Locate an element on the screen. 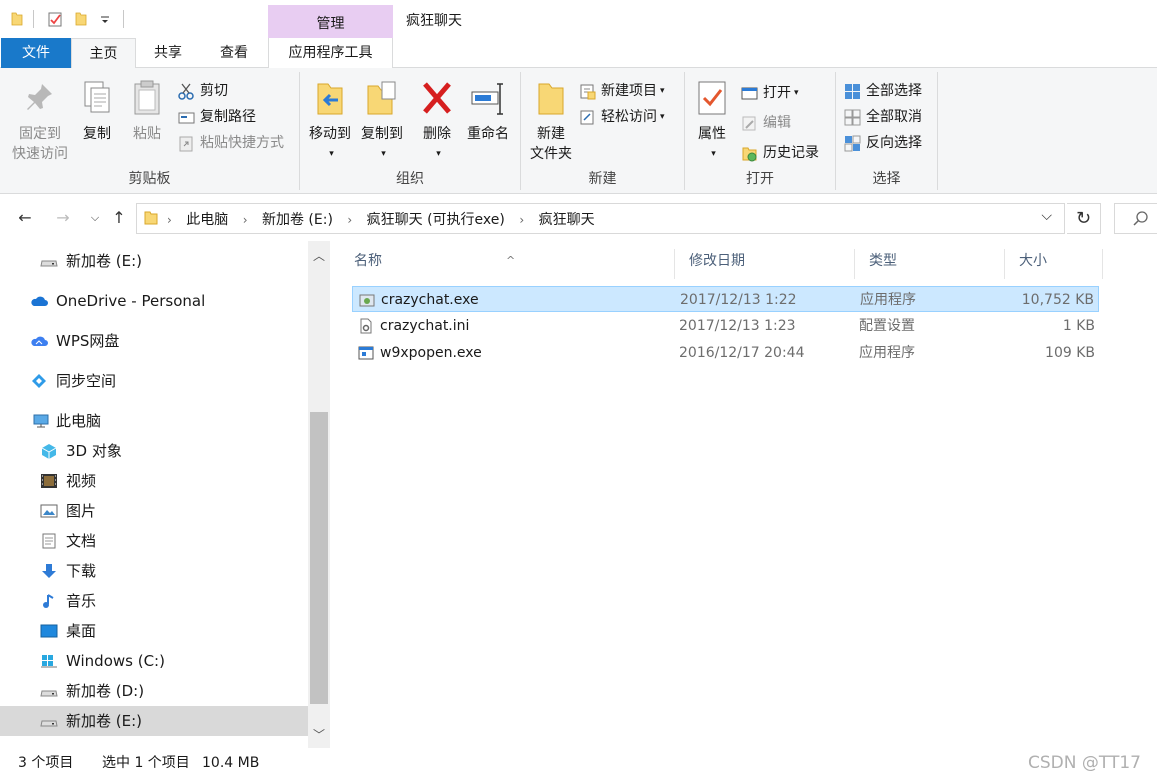 This screenshot has width=1157, height=779. nav-item-downloads: 下载 is located at coordinates (154, 571).